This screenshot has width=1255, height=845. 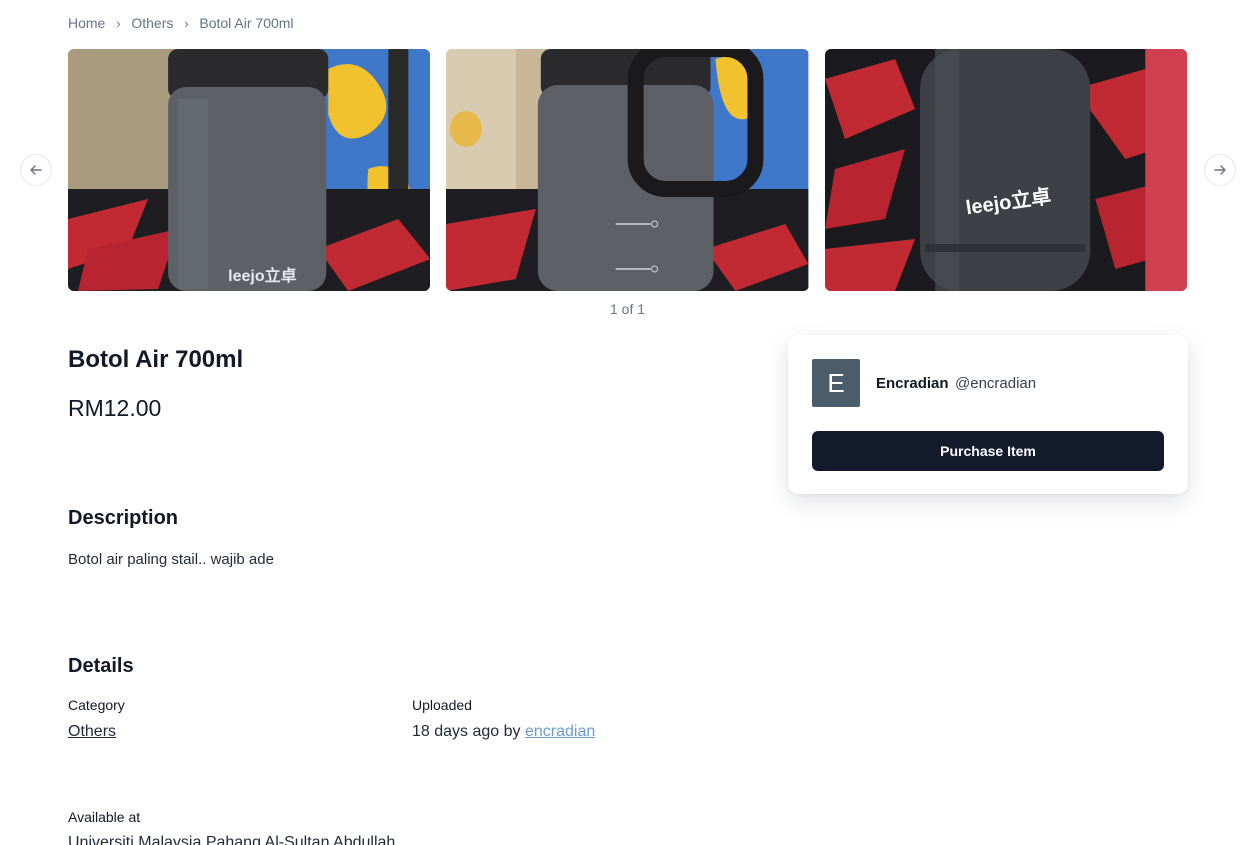 What do you see at coordinates (249, 170) in the screenshot?
I see `product-photo-1: leejo立卓` at bounding box center [249, 170].